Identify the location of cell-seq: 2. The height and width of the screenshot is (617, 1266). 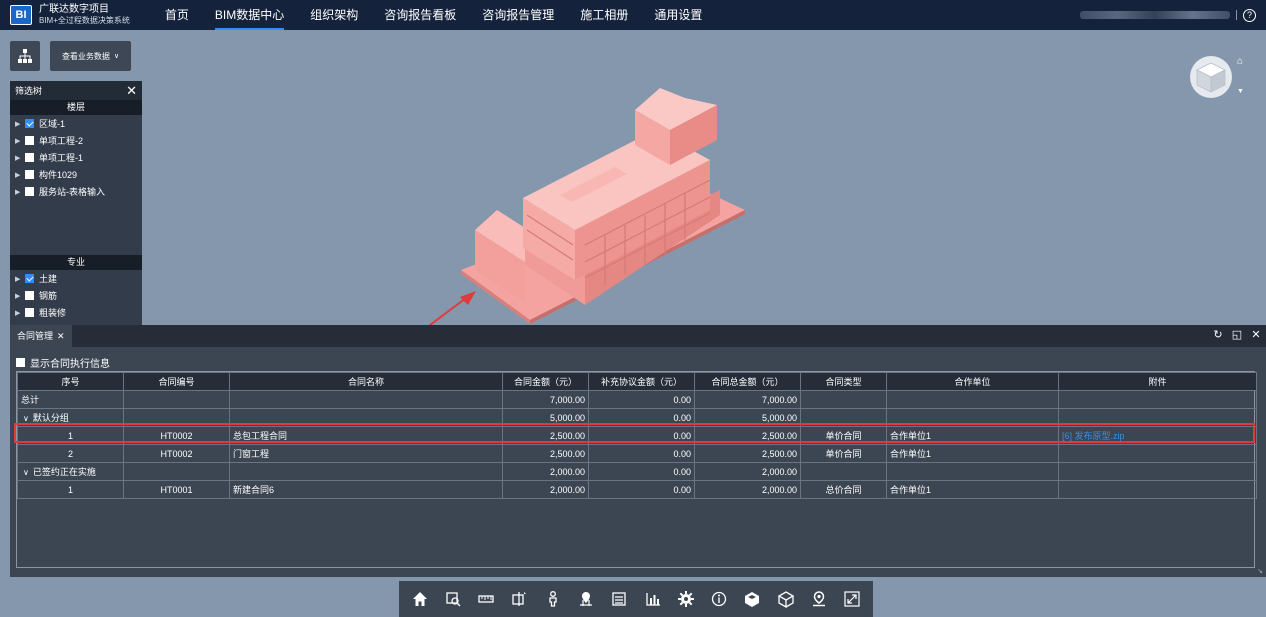
(70, 453).